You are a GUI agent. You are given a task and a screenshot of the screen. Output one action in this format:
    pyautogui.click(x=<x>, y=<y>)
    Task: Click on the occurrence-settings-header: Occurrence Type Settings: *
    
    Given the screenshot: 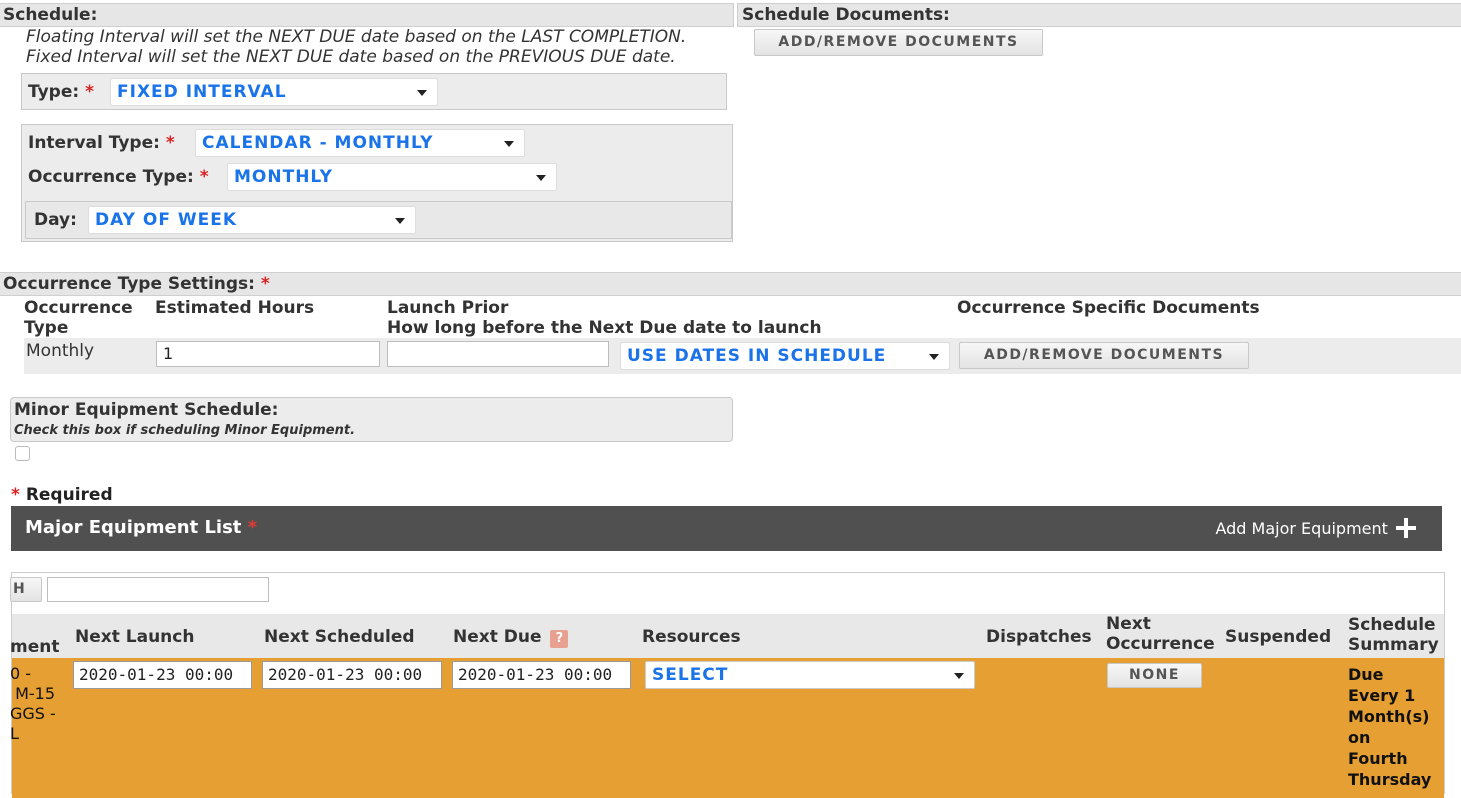 What is the action you would take?
    pyautogui.click(x=730, y=284)
    